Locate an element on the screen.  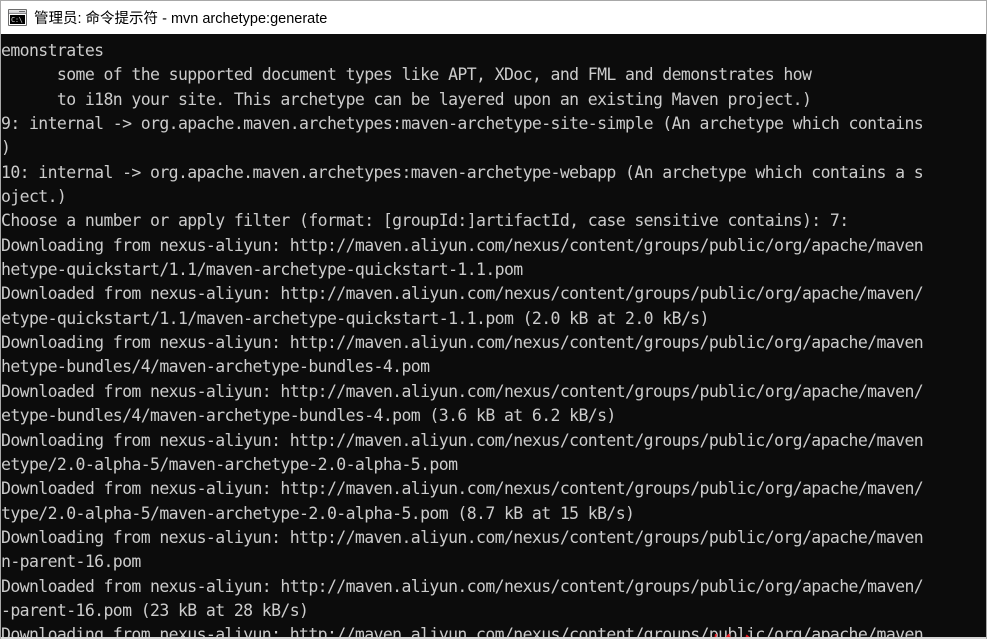
window-titlebar: C:\ 管理员: 命令提示符 - mvn archetype:generate is located at coordinates (493, 17).